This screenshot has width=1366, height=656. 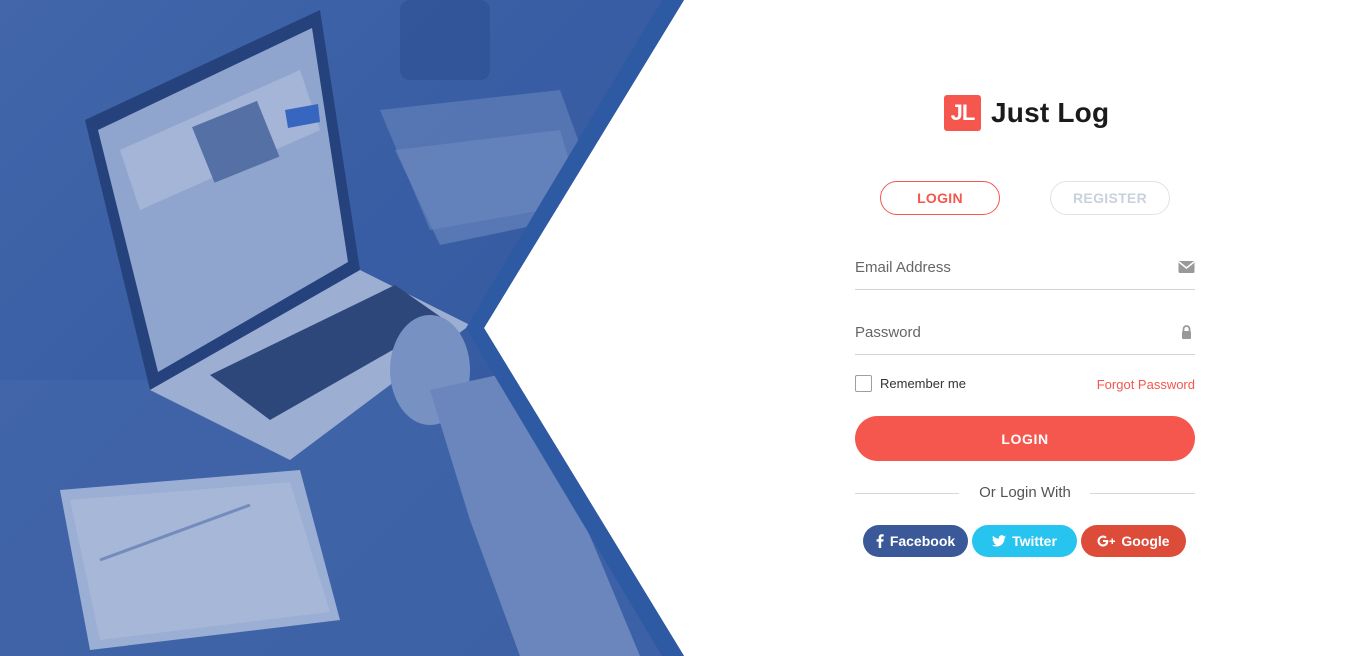 What do you see at coordinates (940, 198) in the screenshot?
I see `tab-login: LOGIN` at bounding box center [940, 198].